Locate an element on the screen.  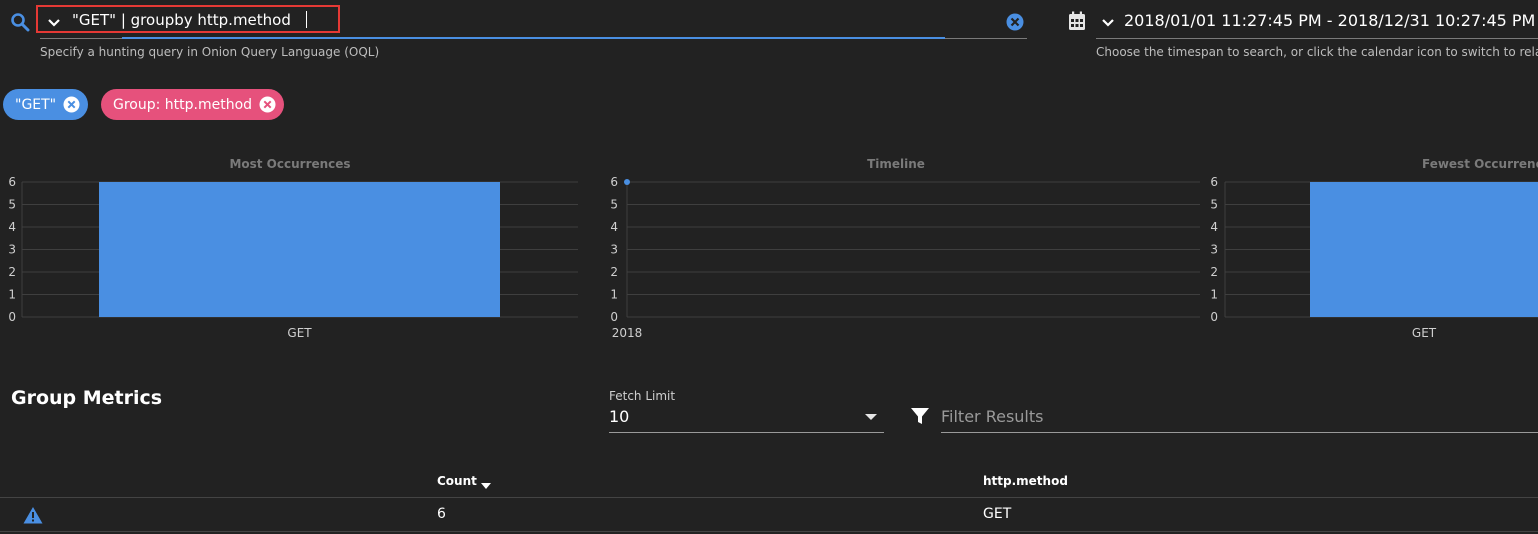
daterange-chevron-down-icon is located at coordinates (1108, 22).